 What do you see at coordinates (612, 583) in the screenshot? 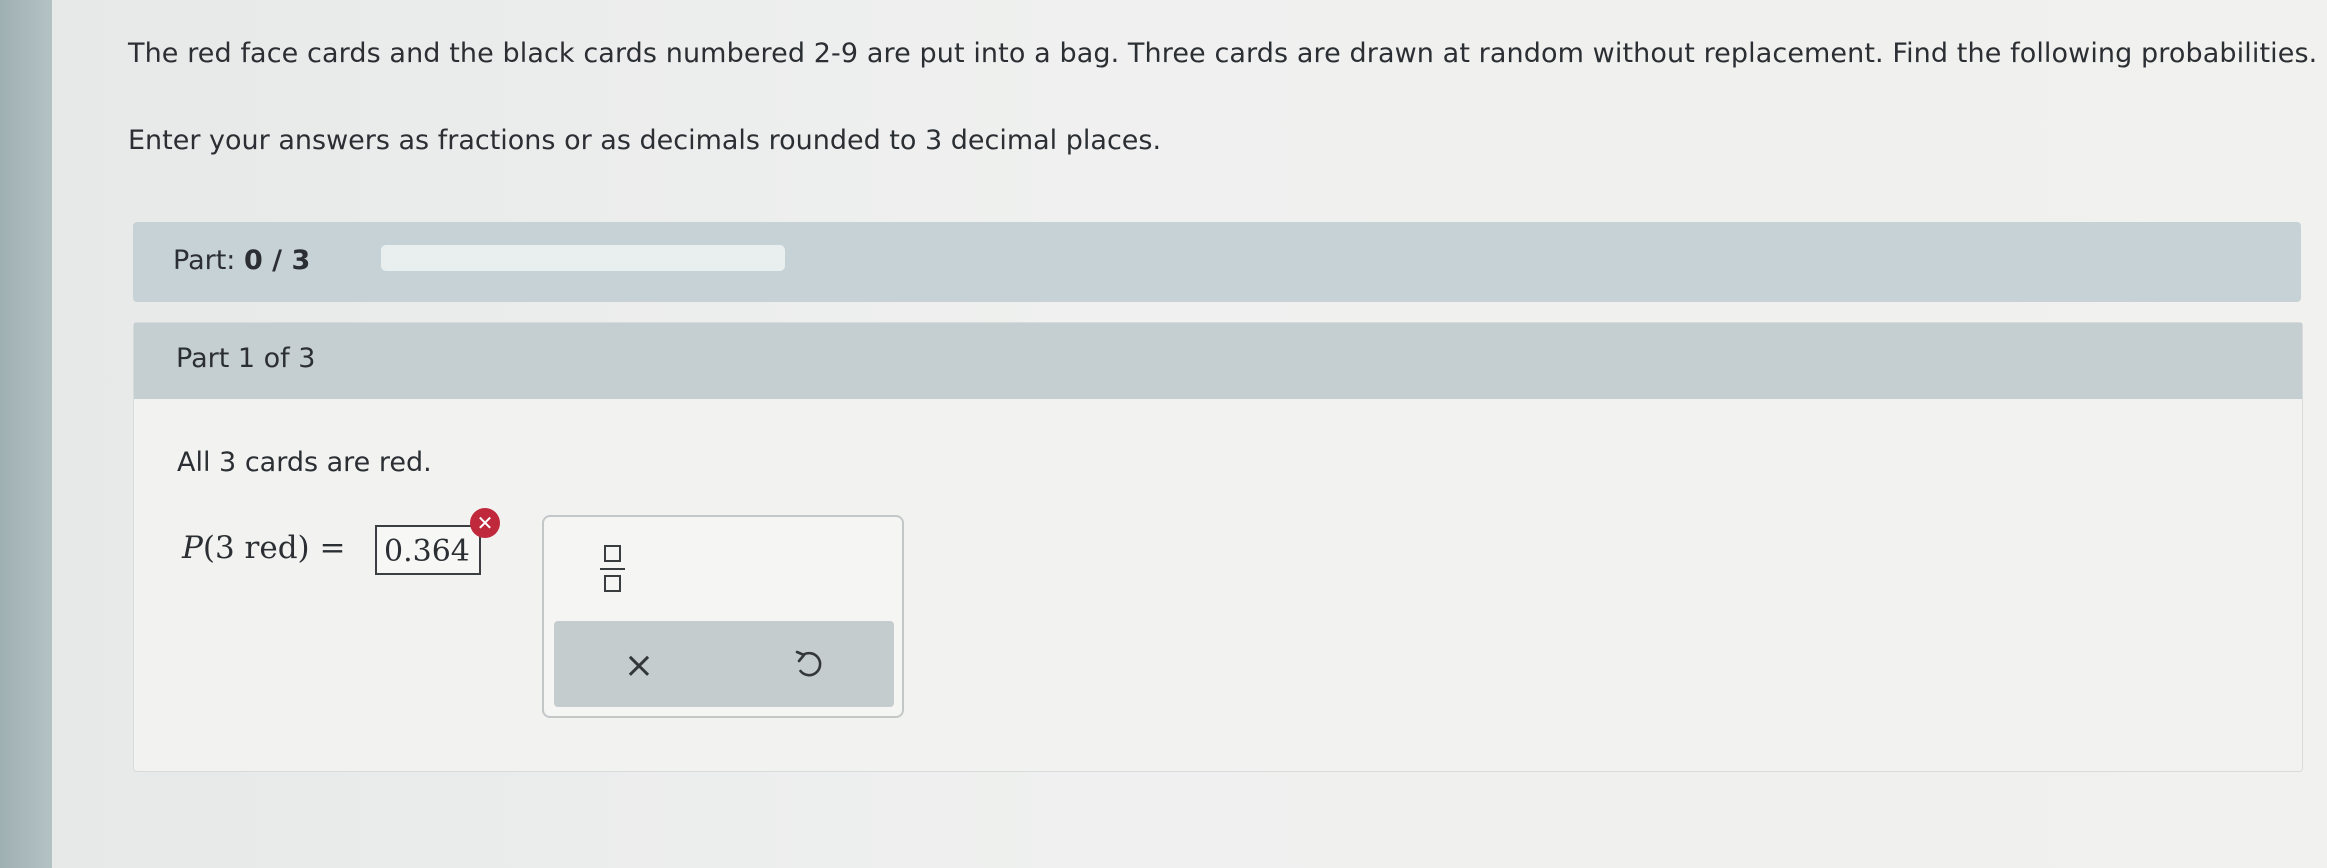
I see `fraction-denominator-box` at bounding box center [612, 583].